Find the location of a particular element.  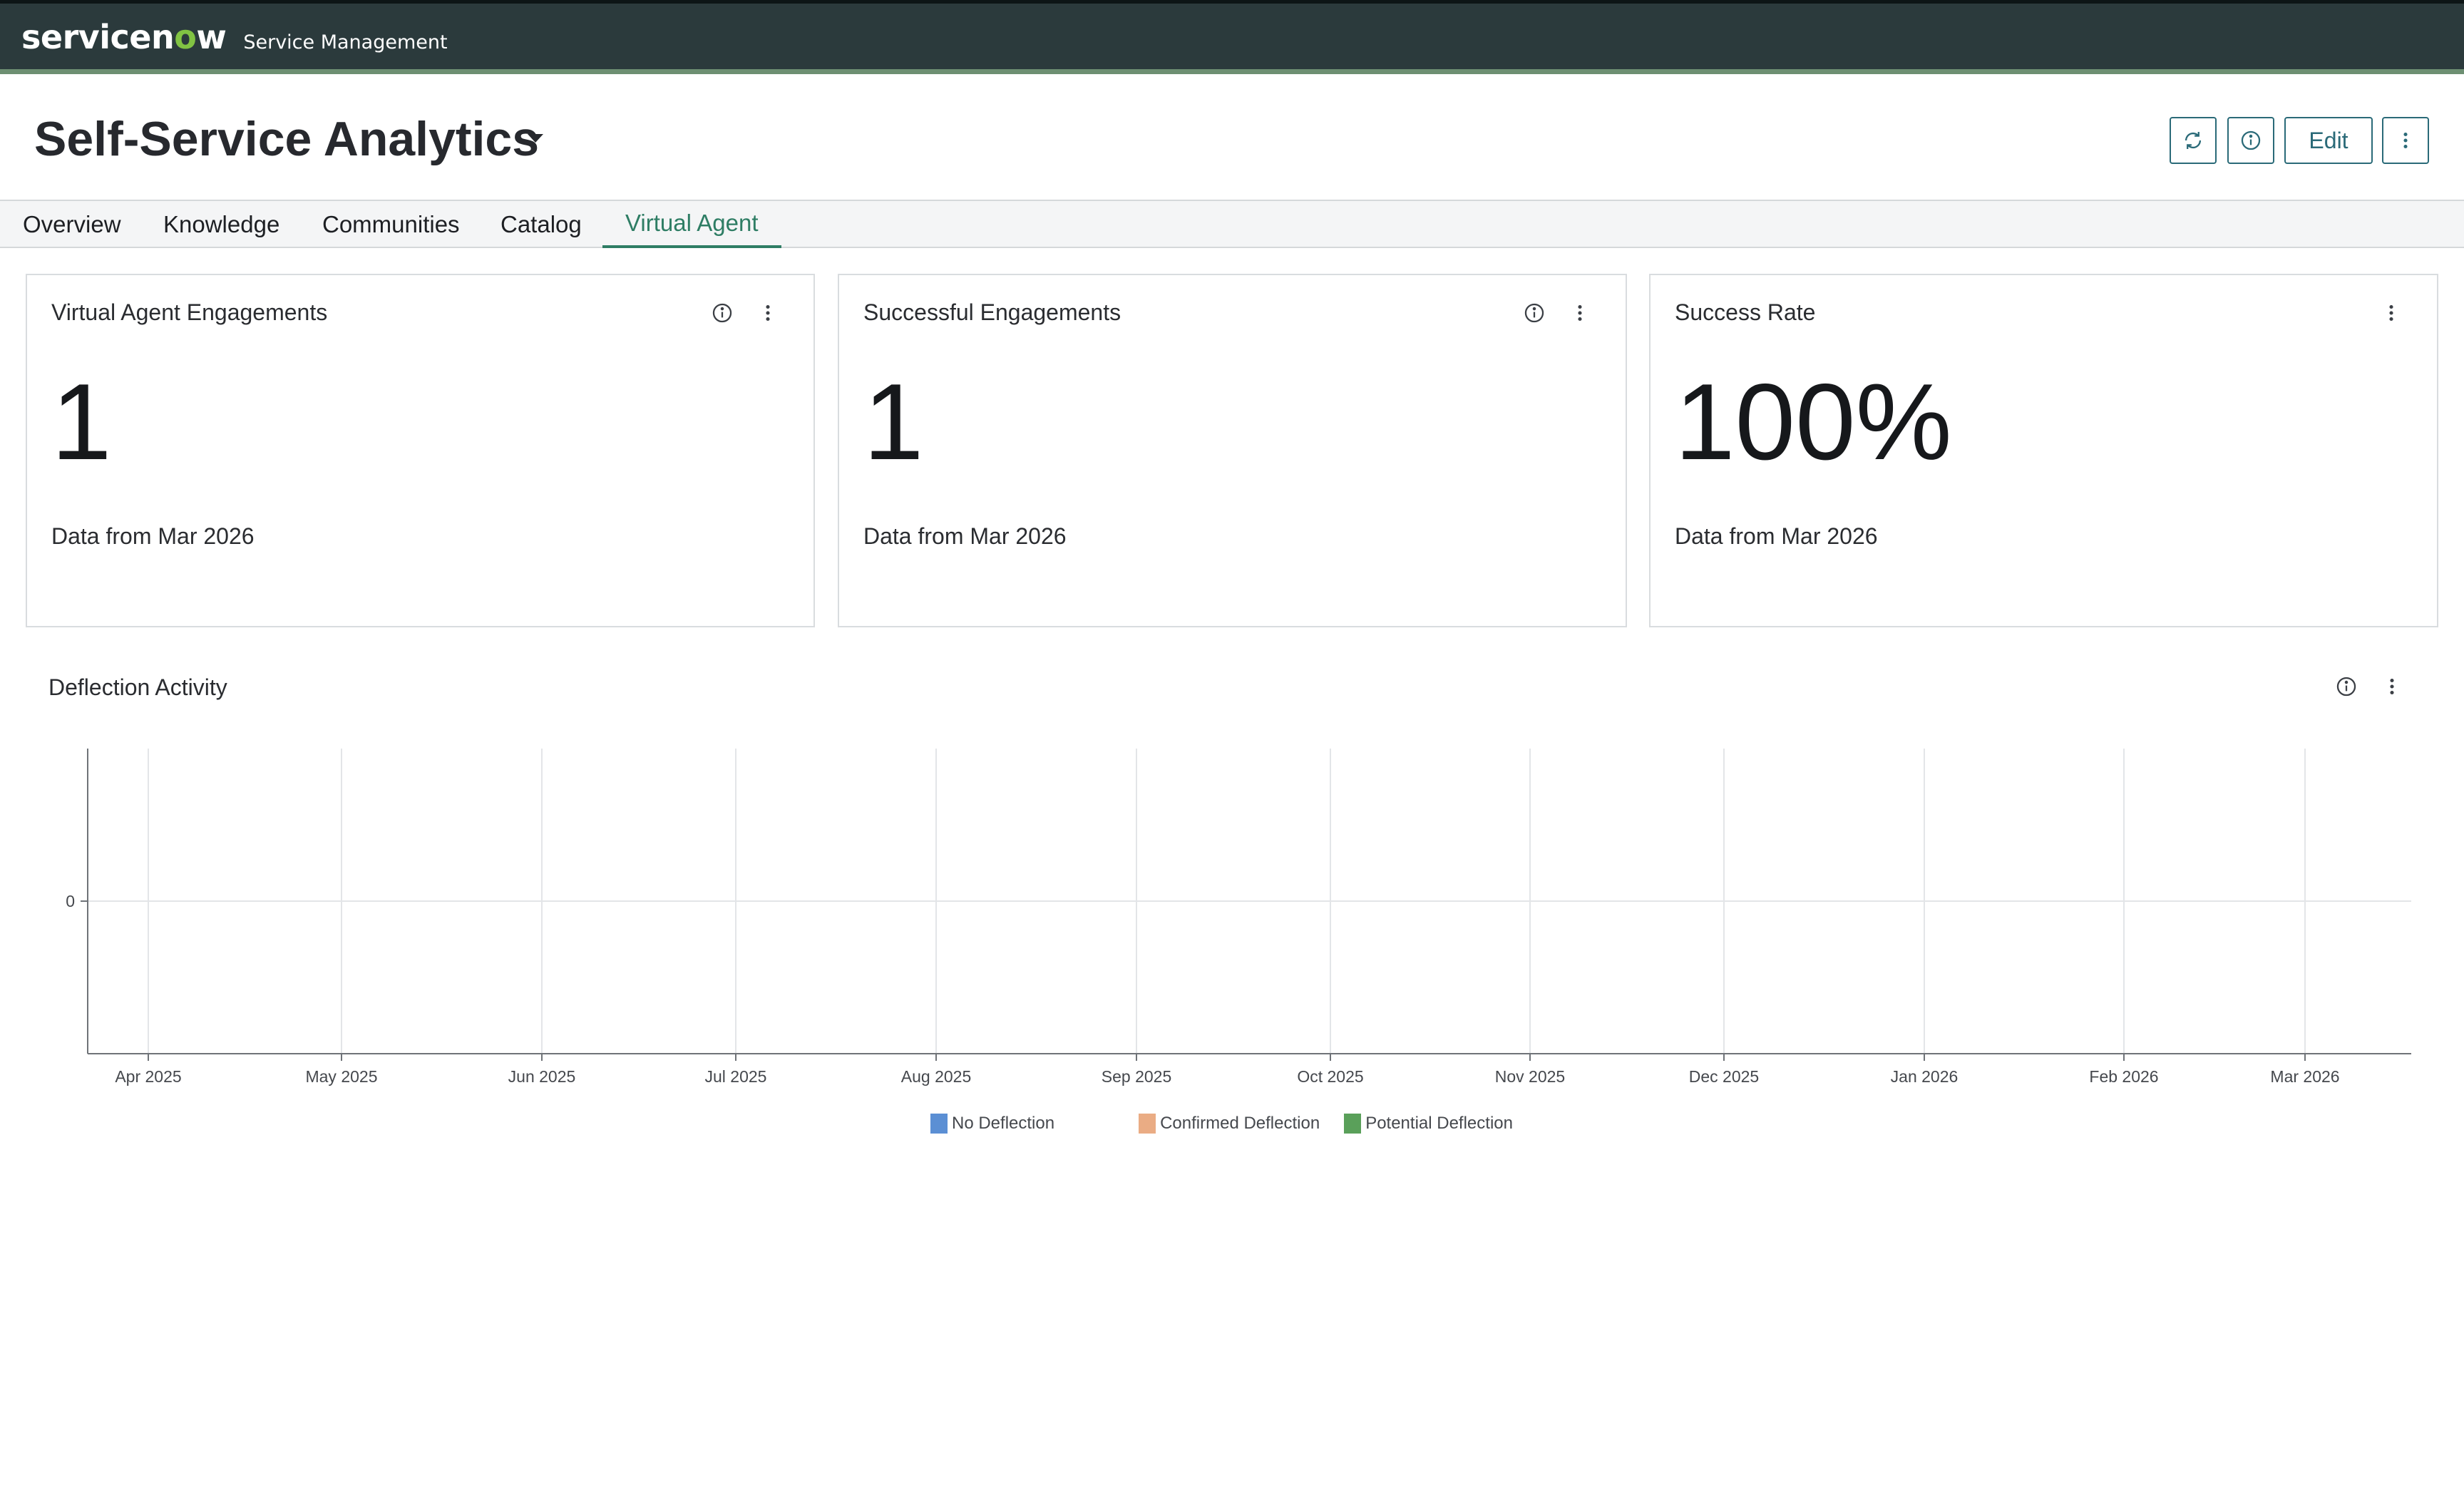

legend-label: No Deflection is located at coordinates (1003, 1123).